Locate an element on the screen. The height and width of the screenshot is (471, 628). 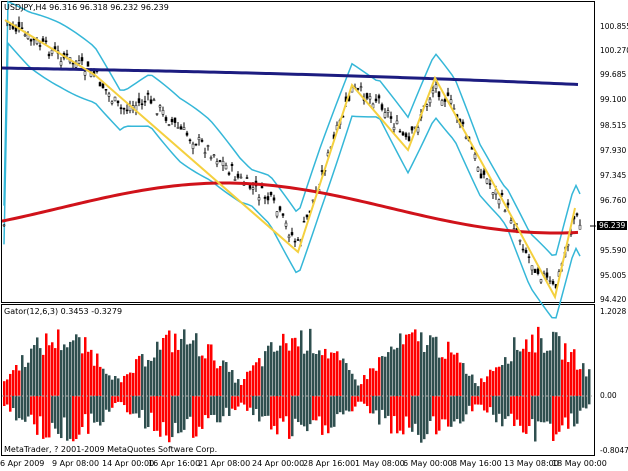
price-label: 96.760 is located at coordinates (613, 200).